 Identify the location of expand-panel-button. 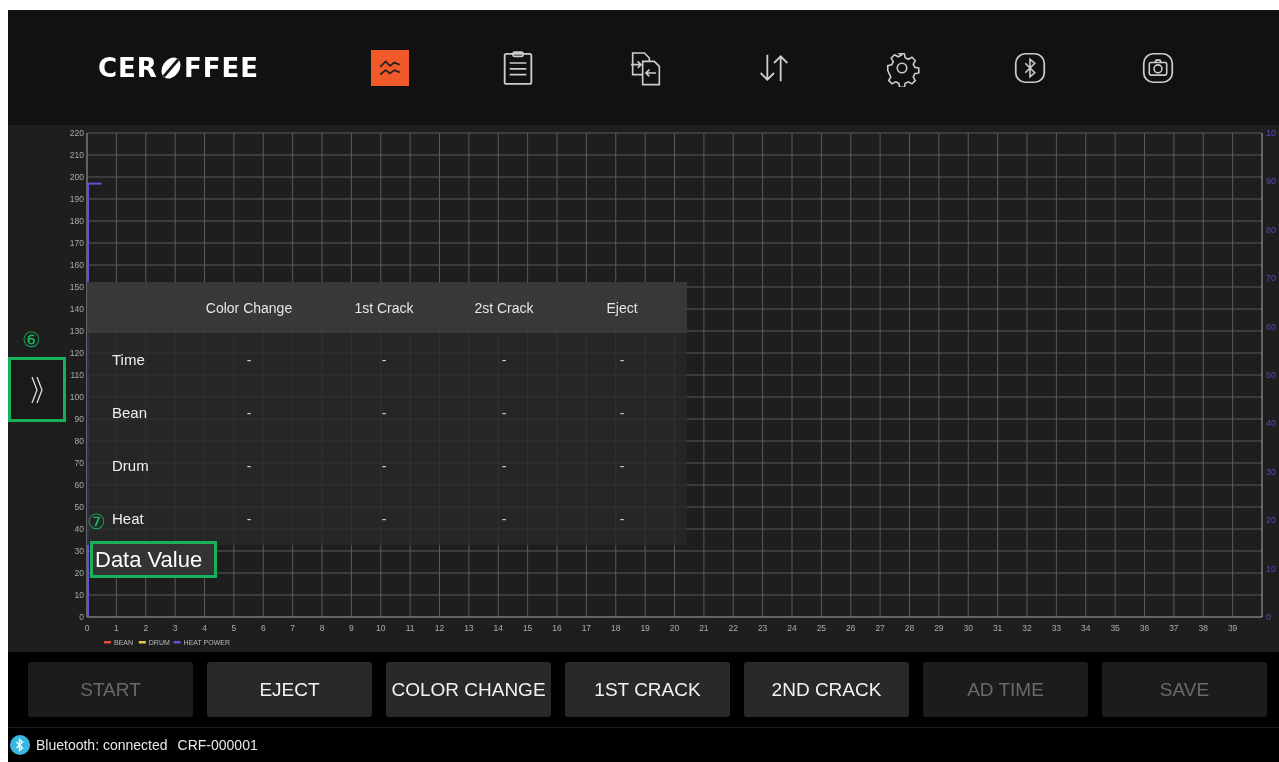
(37, 389).